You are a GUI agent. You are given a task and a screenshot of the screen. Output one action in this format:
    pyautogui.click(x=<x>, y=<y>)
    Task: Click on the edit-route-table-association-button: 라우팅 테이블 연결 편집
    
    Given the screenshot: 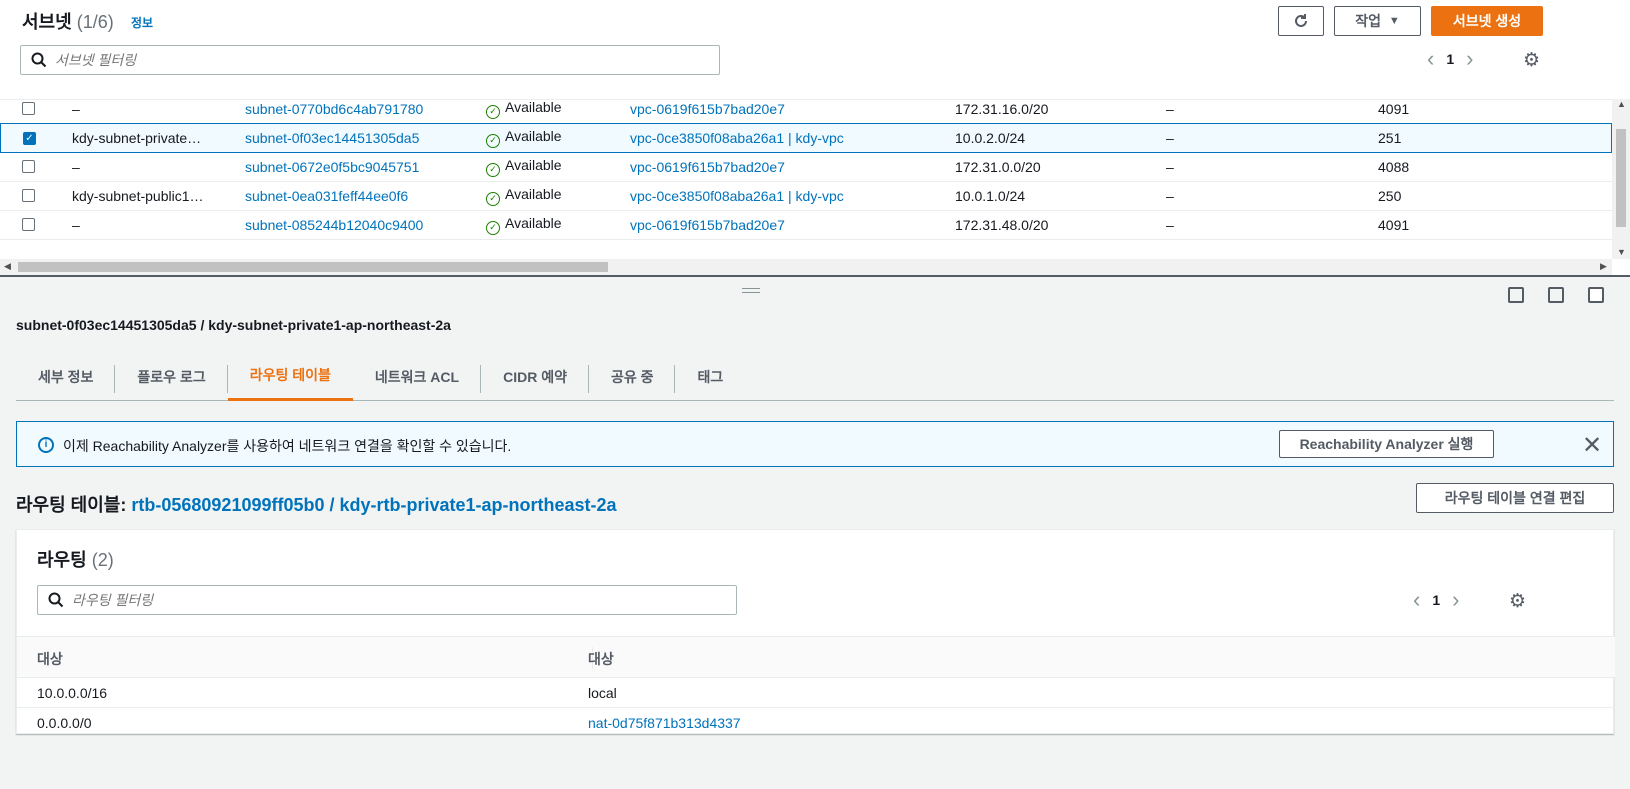 What is the action you would take?
    pyautogui.click(x=1515, y=498)
    